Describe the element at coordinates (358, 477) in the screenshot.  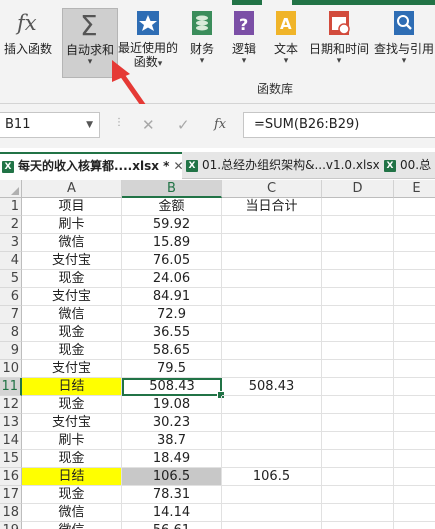
I see `cell-d16` at that location.